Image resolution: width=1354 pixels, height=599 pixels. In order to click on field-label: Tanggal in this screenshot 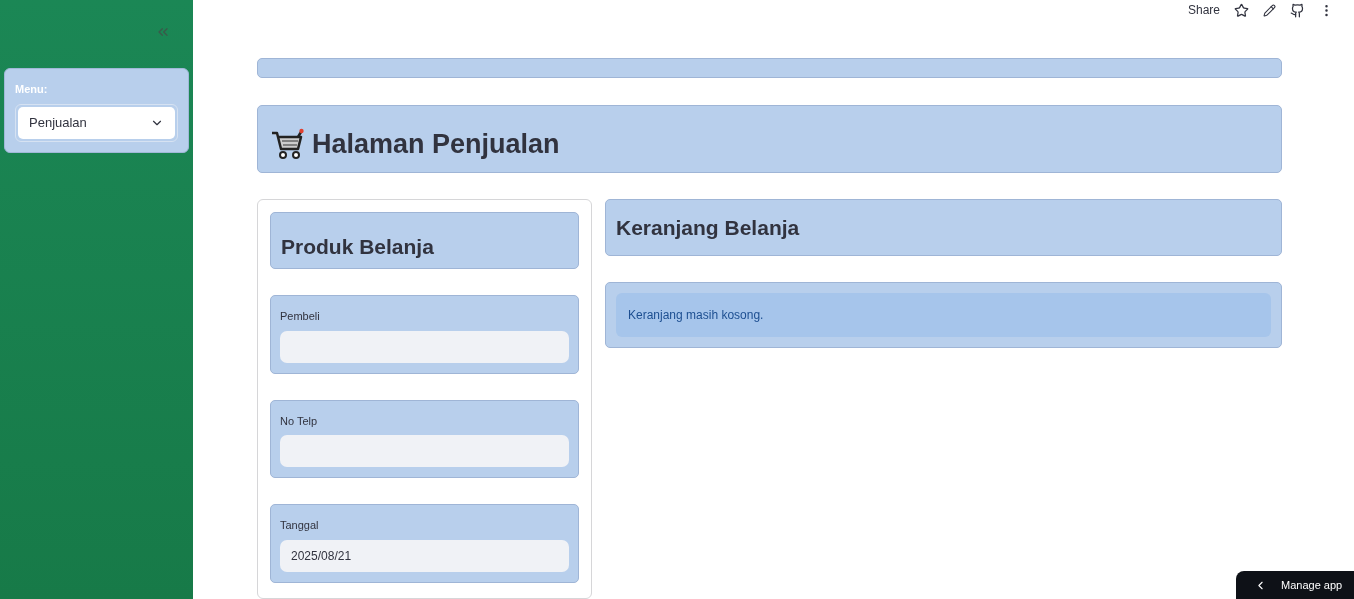, I will do `click(300, 525)`.